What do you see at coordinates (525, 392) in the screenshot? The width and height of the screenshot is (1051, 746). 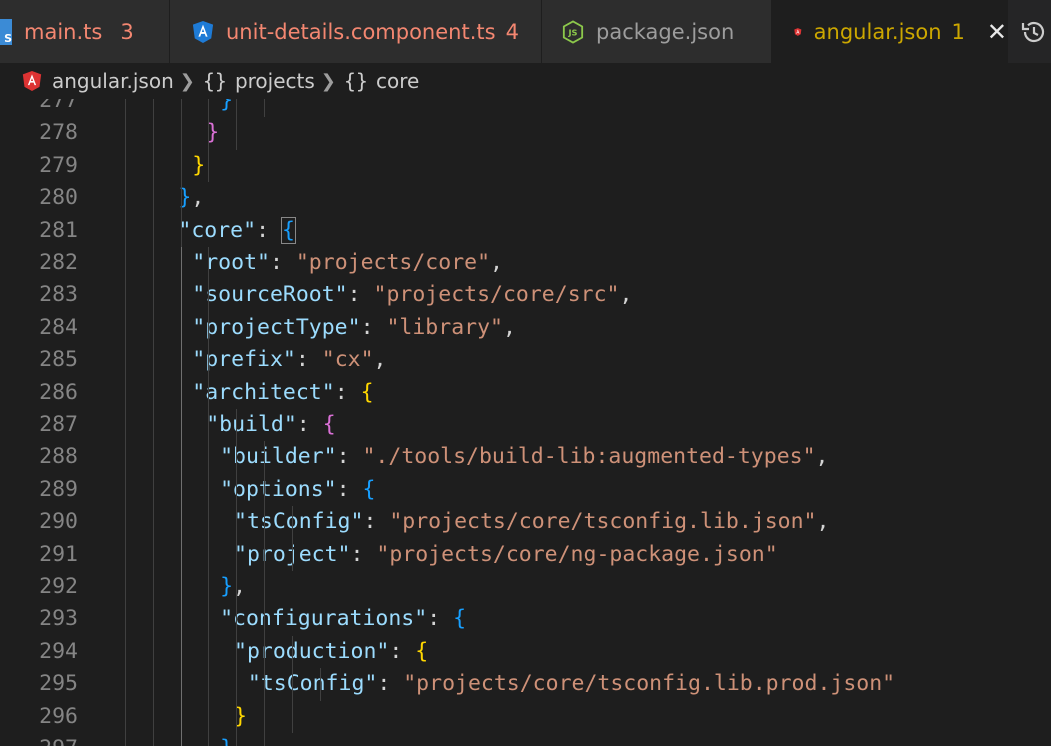 I see `code-line: 286 "architect": {` at bounding box center [525, 392].